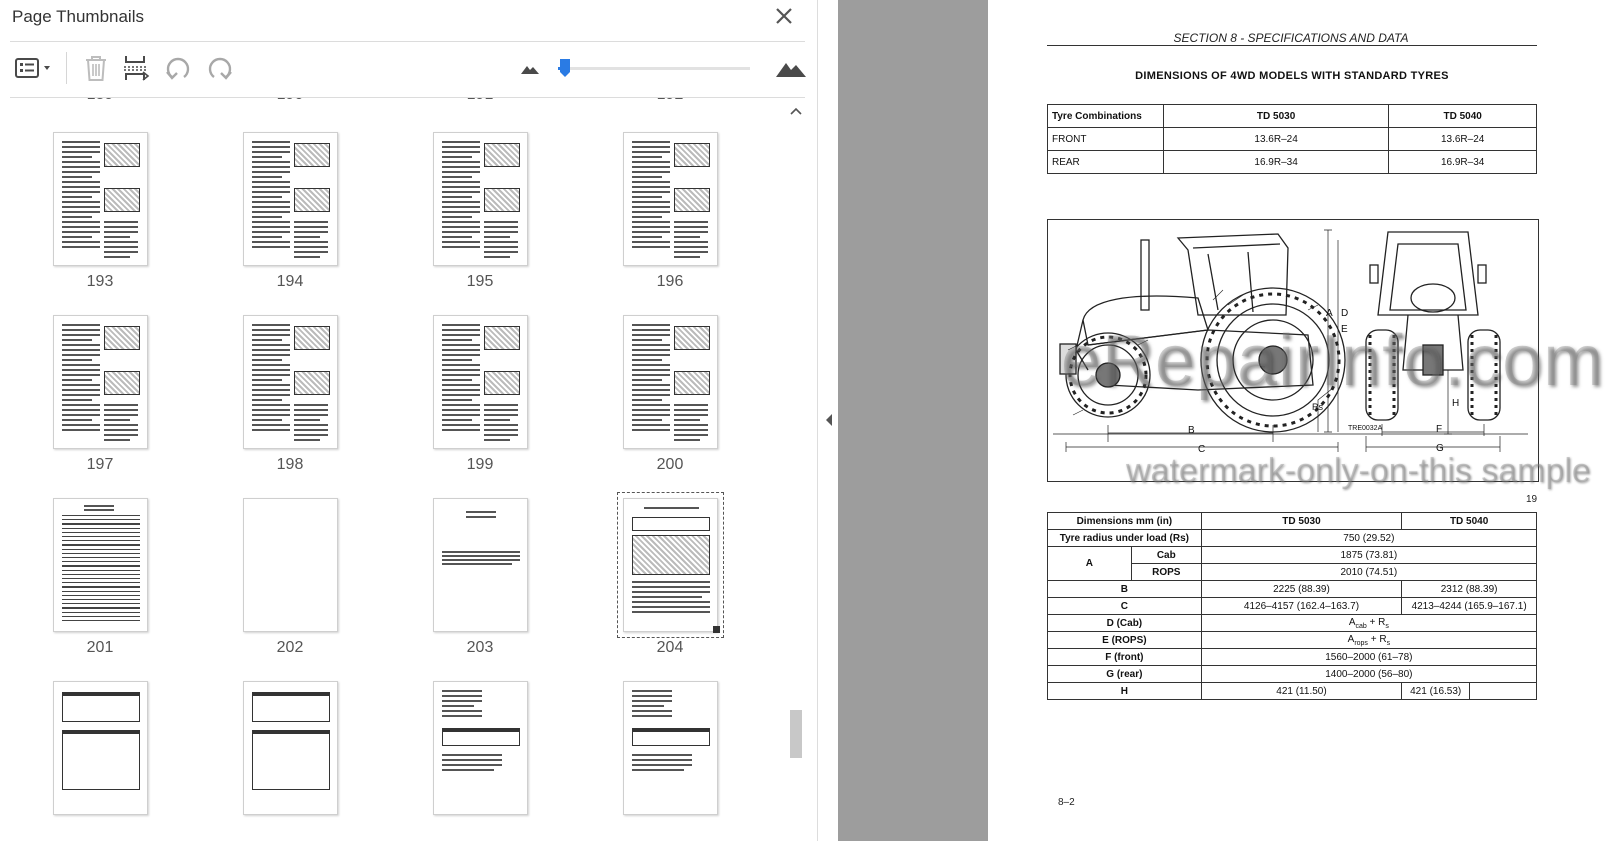 The image size is (1606, 841). I want to click on thumbnail-size-slider-handle, so click(565, 68).